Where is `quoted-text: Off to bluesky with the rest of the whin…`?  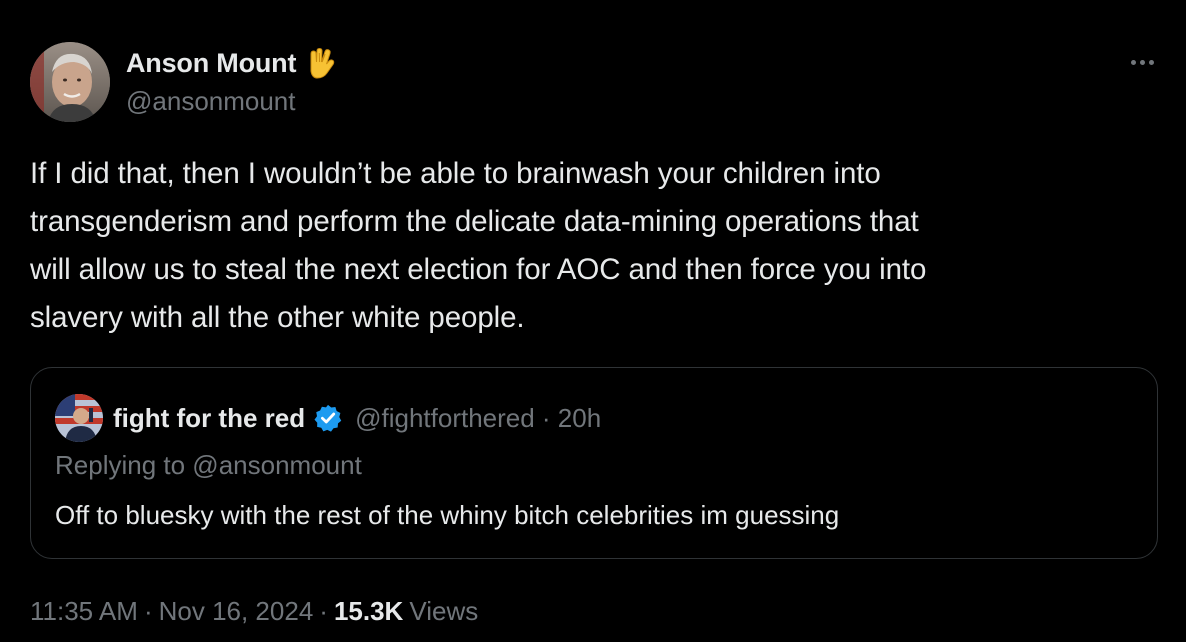
quoted-text: Off to bluesky with the rest of the whin… is located at coordinates (447, 515).